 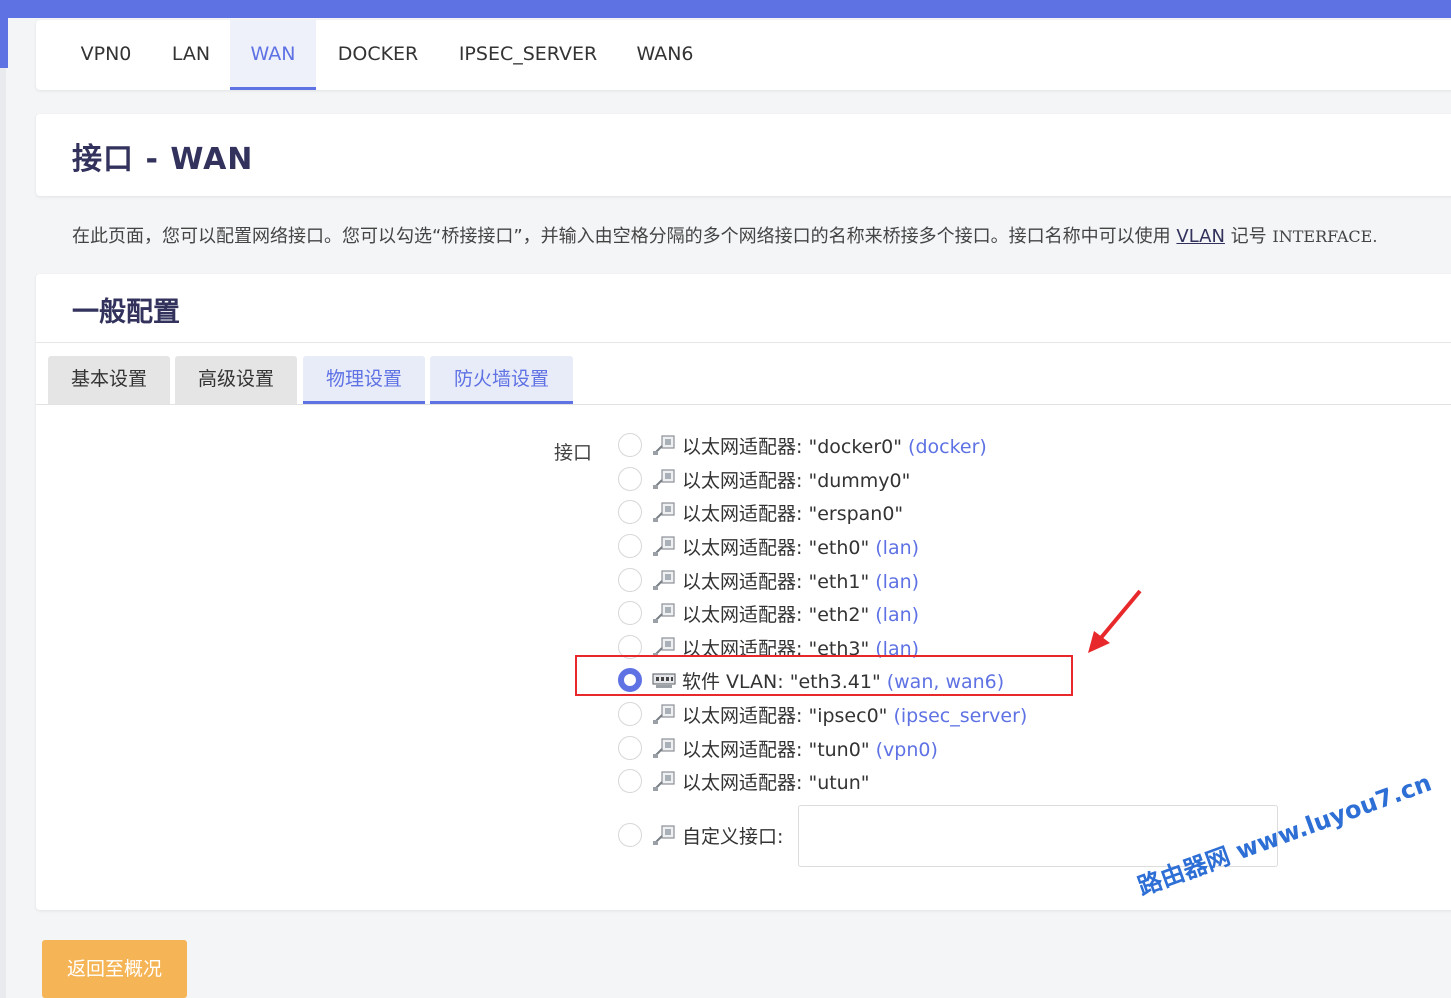 I want to click on red-arrow-icon, so click(x=1115, y=621).